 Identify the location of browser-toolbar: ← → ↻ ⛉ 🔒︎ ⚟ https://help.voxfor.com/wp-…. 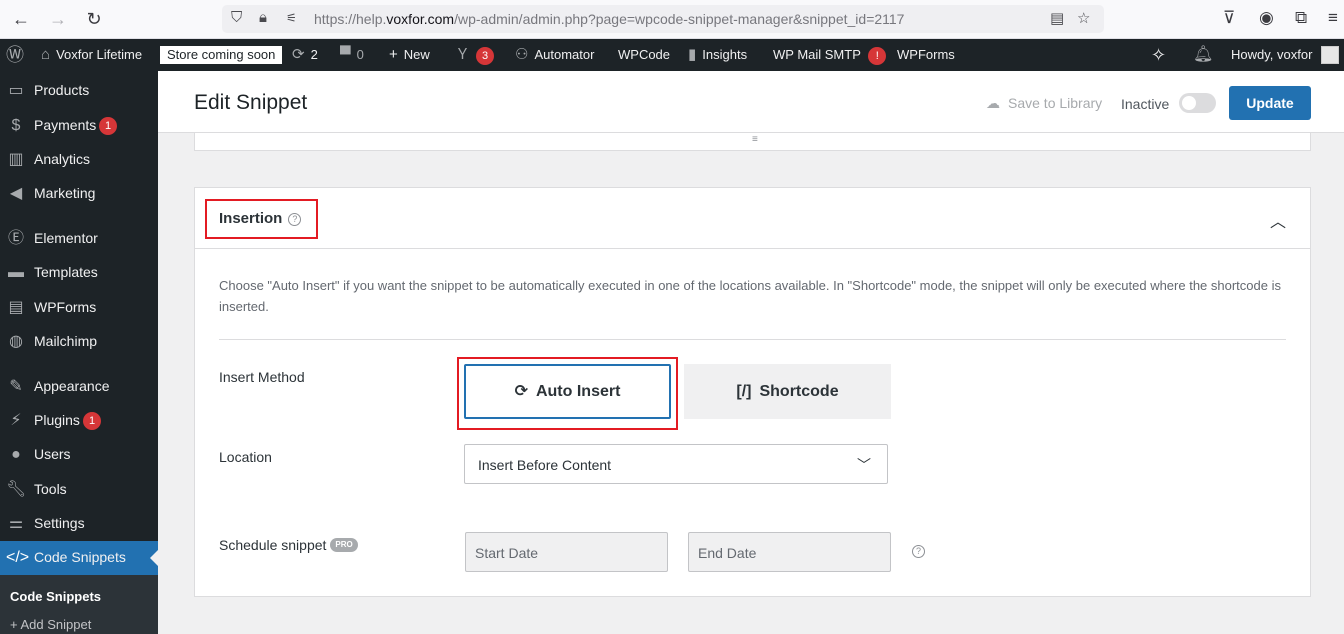
(672, 19).